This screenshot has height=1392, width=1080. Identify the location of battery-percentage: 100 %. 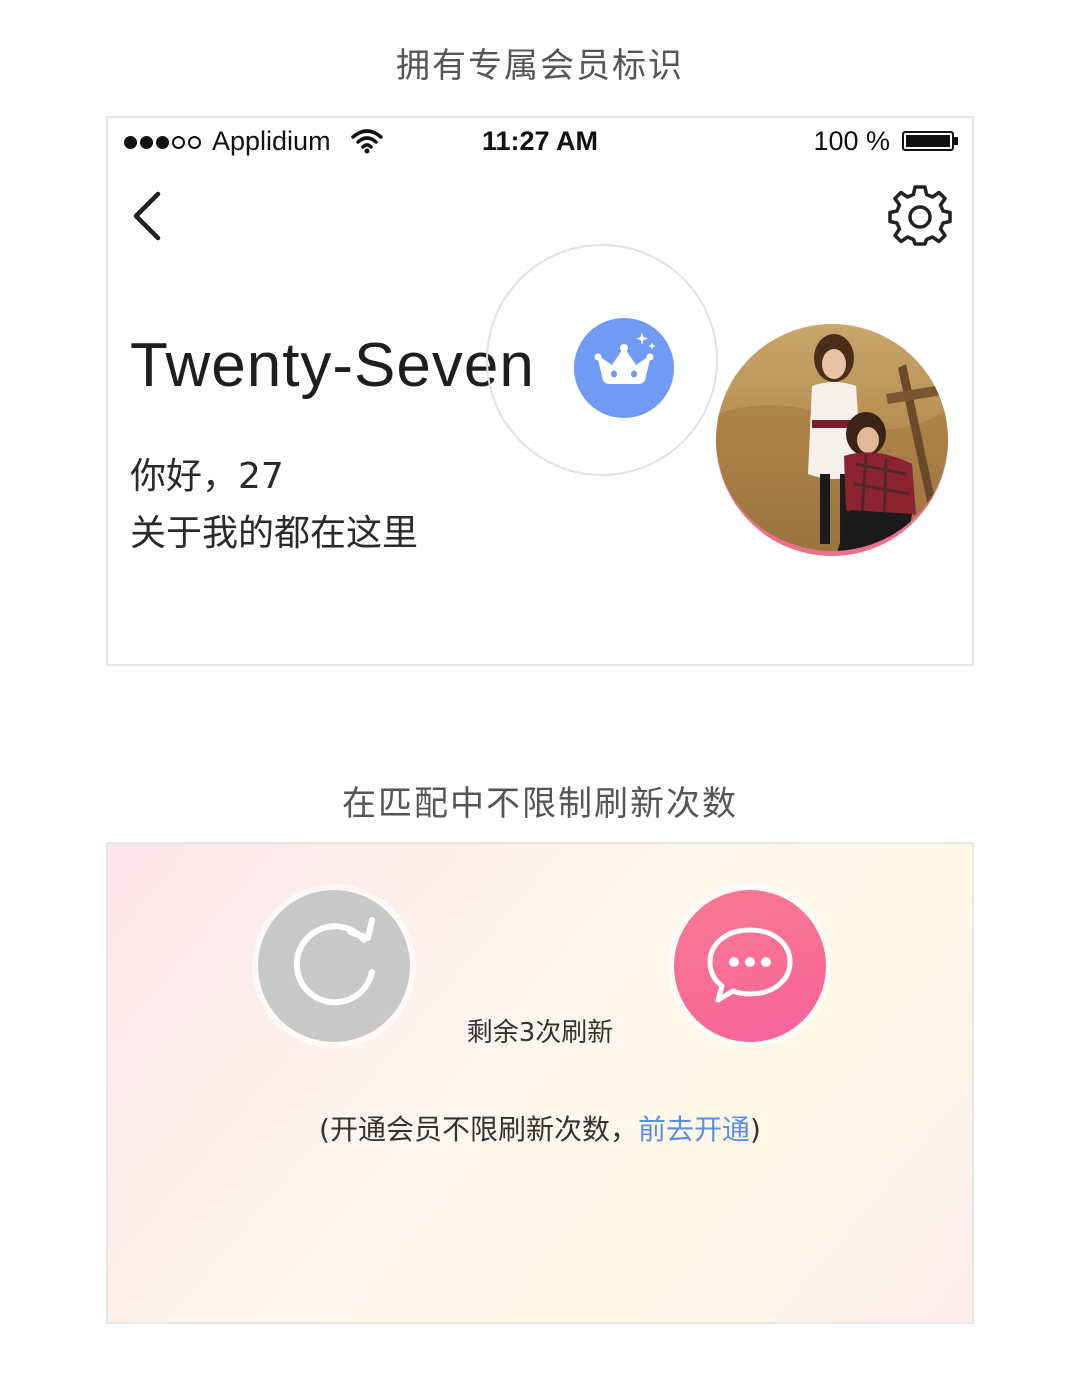
(851, 141).